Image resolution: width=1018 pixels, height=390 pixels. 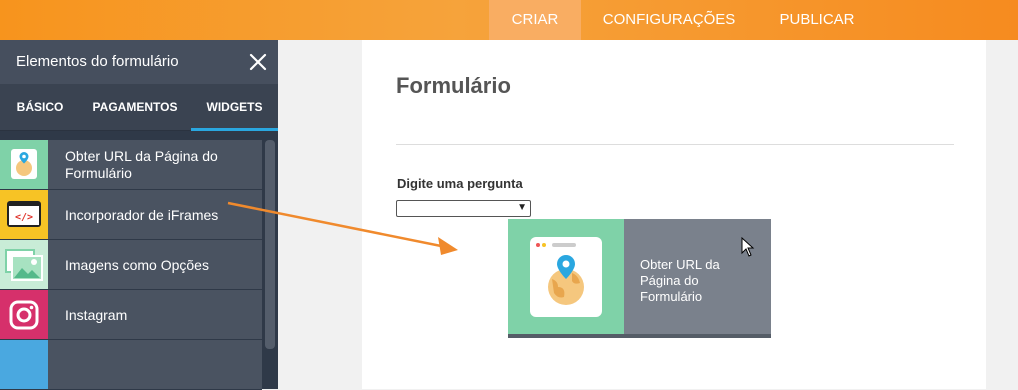 What do you see at coordinates (342, 228) in the screenshot?
I see `drag-arrow-icon` at bounding box center [342, 228].